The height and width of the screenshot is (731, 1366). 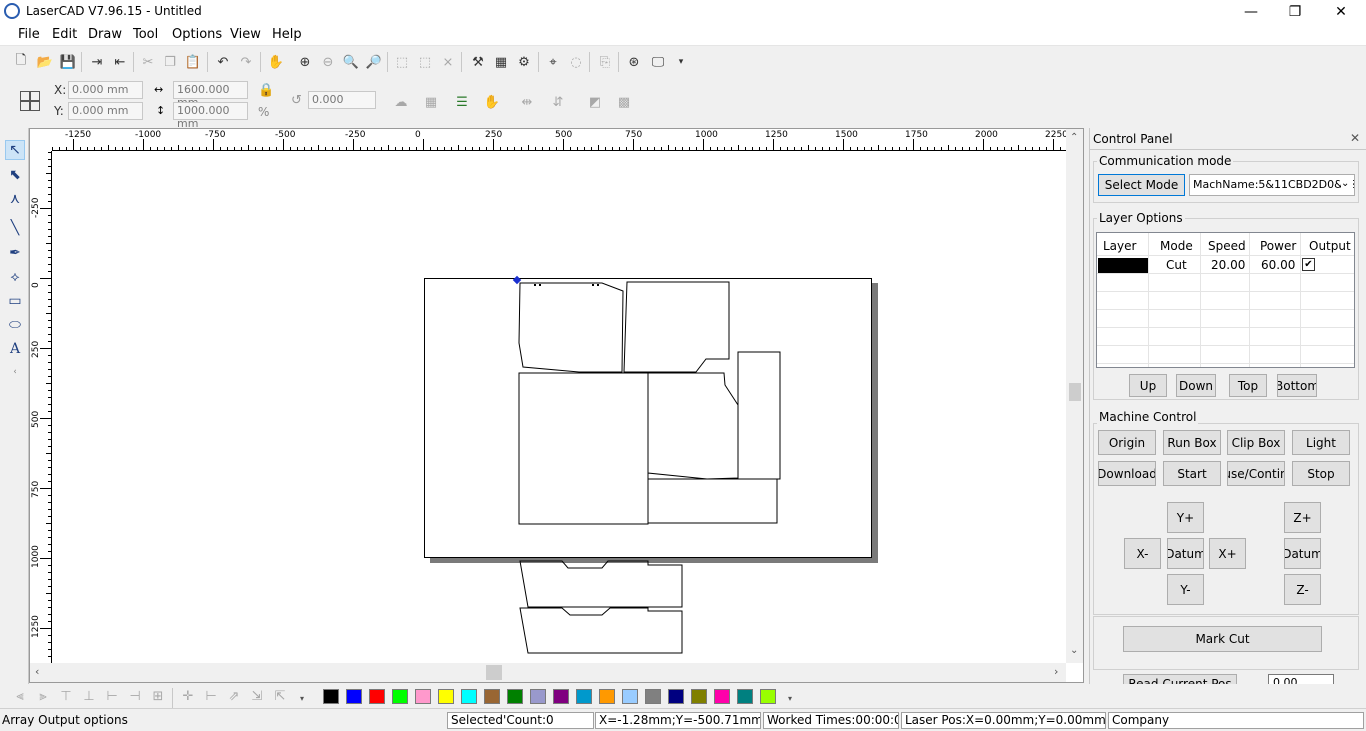 What do you see at coordinates (1227, 246) in the screenshot?
I see `column-header-speed: Speed` at bounding box center [1227, 246].